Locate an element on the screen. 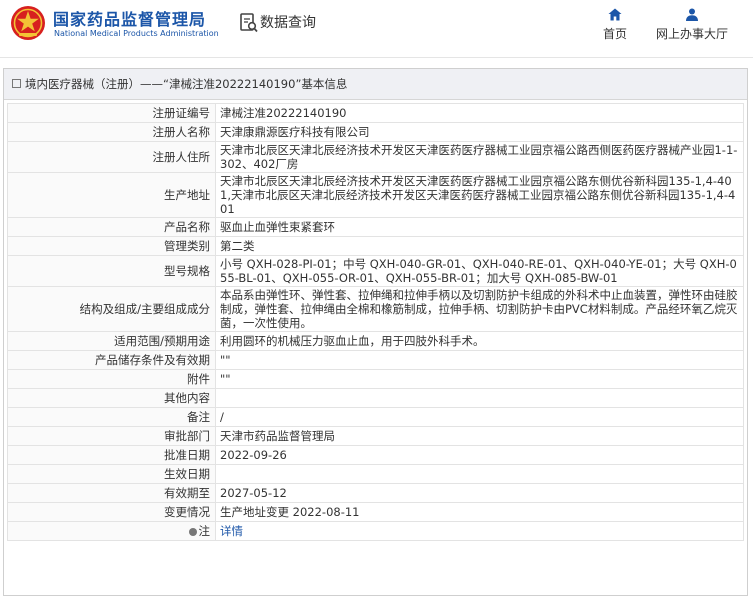 This screenshot has height=608, width=753. field-label: 生产地址 is located at coordinates (111, 195).